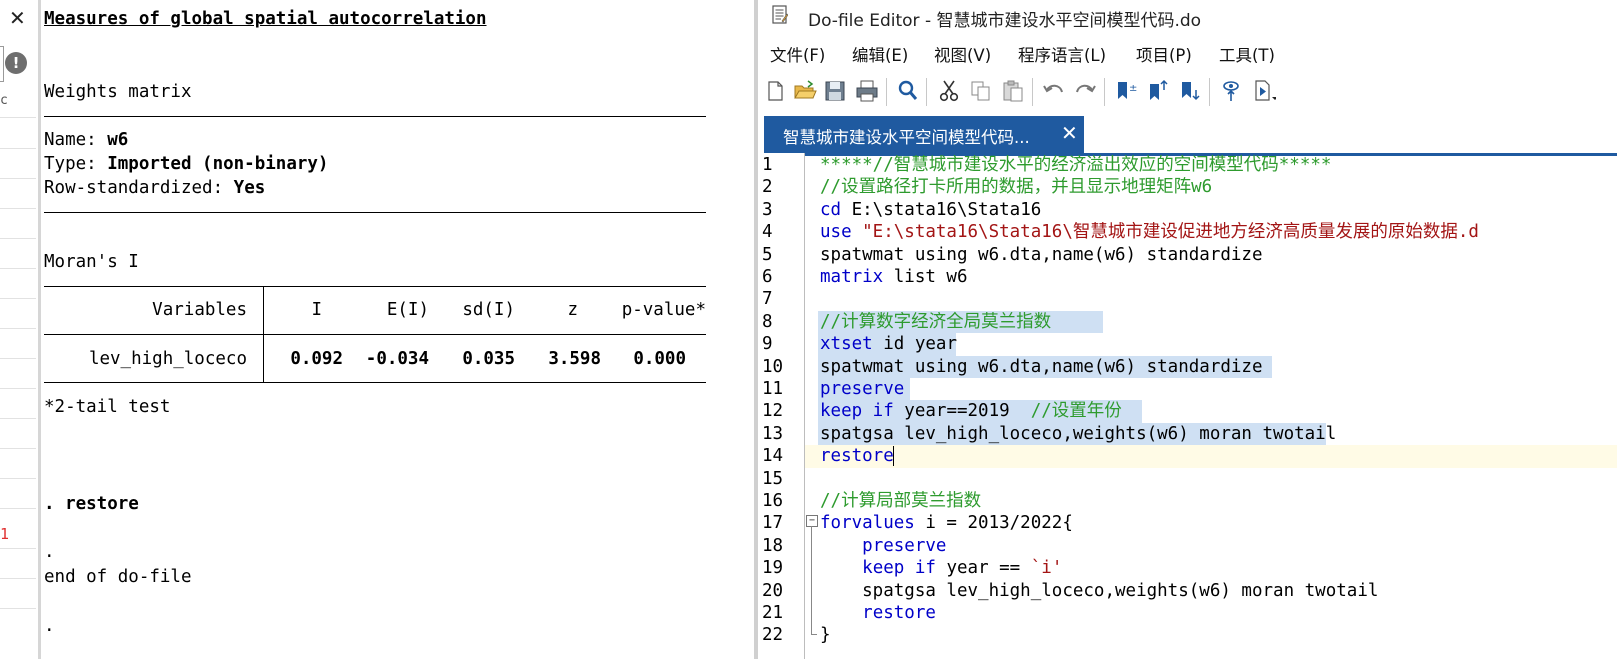  I want to click on menu-edit: 编辑(E), so click(880, 54).